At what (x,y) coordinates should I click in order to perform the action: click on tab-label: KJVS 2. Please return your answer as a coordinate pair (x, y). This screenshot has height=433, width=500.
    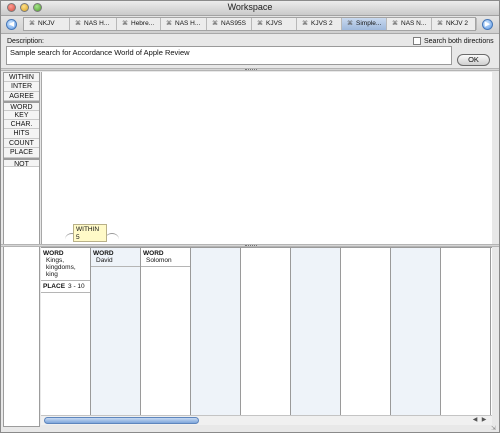
    Looking at the image, I should click on (322, 23).